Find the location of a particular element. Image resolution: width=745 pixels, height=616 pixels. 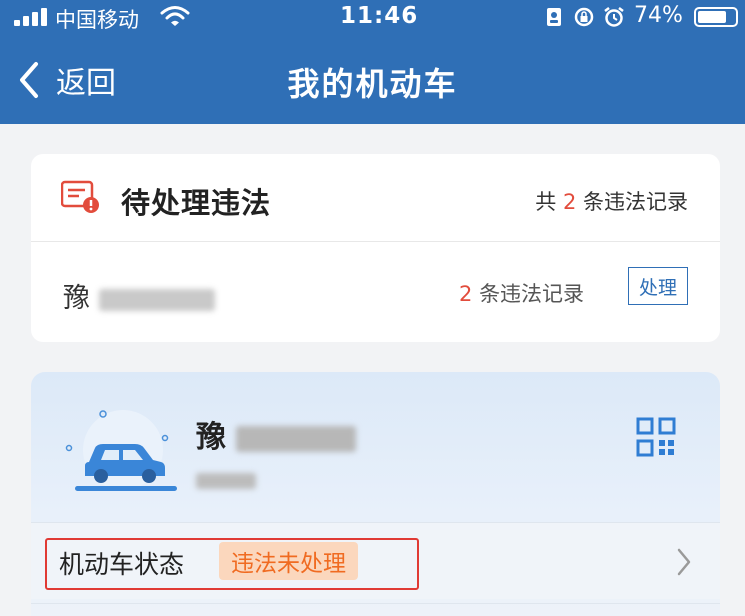

row-count: 2 is located at coordinates (466, 294).